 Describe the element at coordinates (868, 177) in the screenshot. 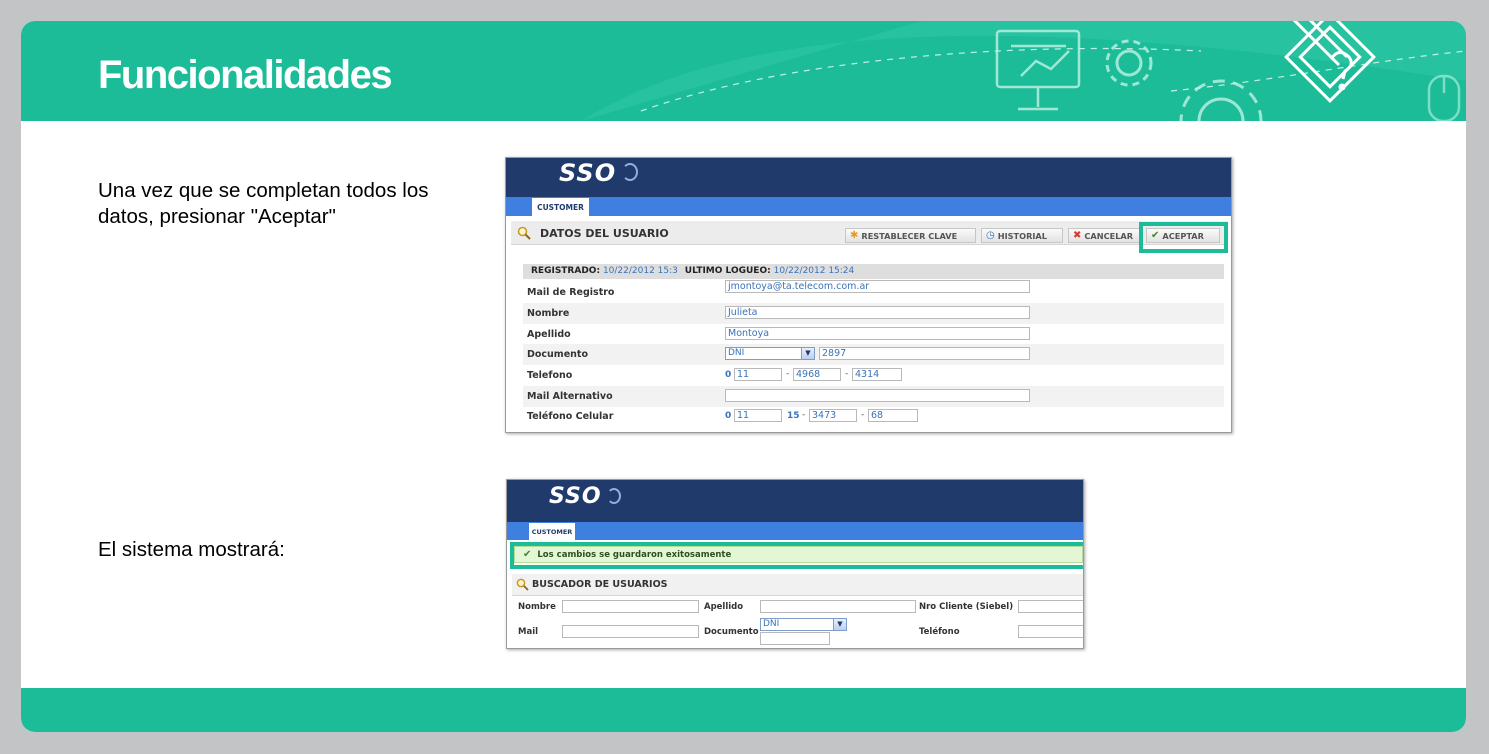

I see `sso-top-bar: SSO` at that location.